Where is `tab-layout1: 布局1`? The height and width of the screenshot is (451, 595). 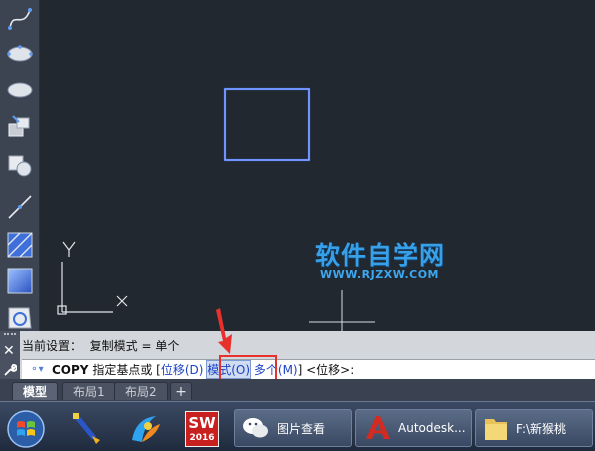
tab-layout1: 布局1 is located at coordinates (89, 391).